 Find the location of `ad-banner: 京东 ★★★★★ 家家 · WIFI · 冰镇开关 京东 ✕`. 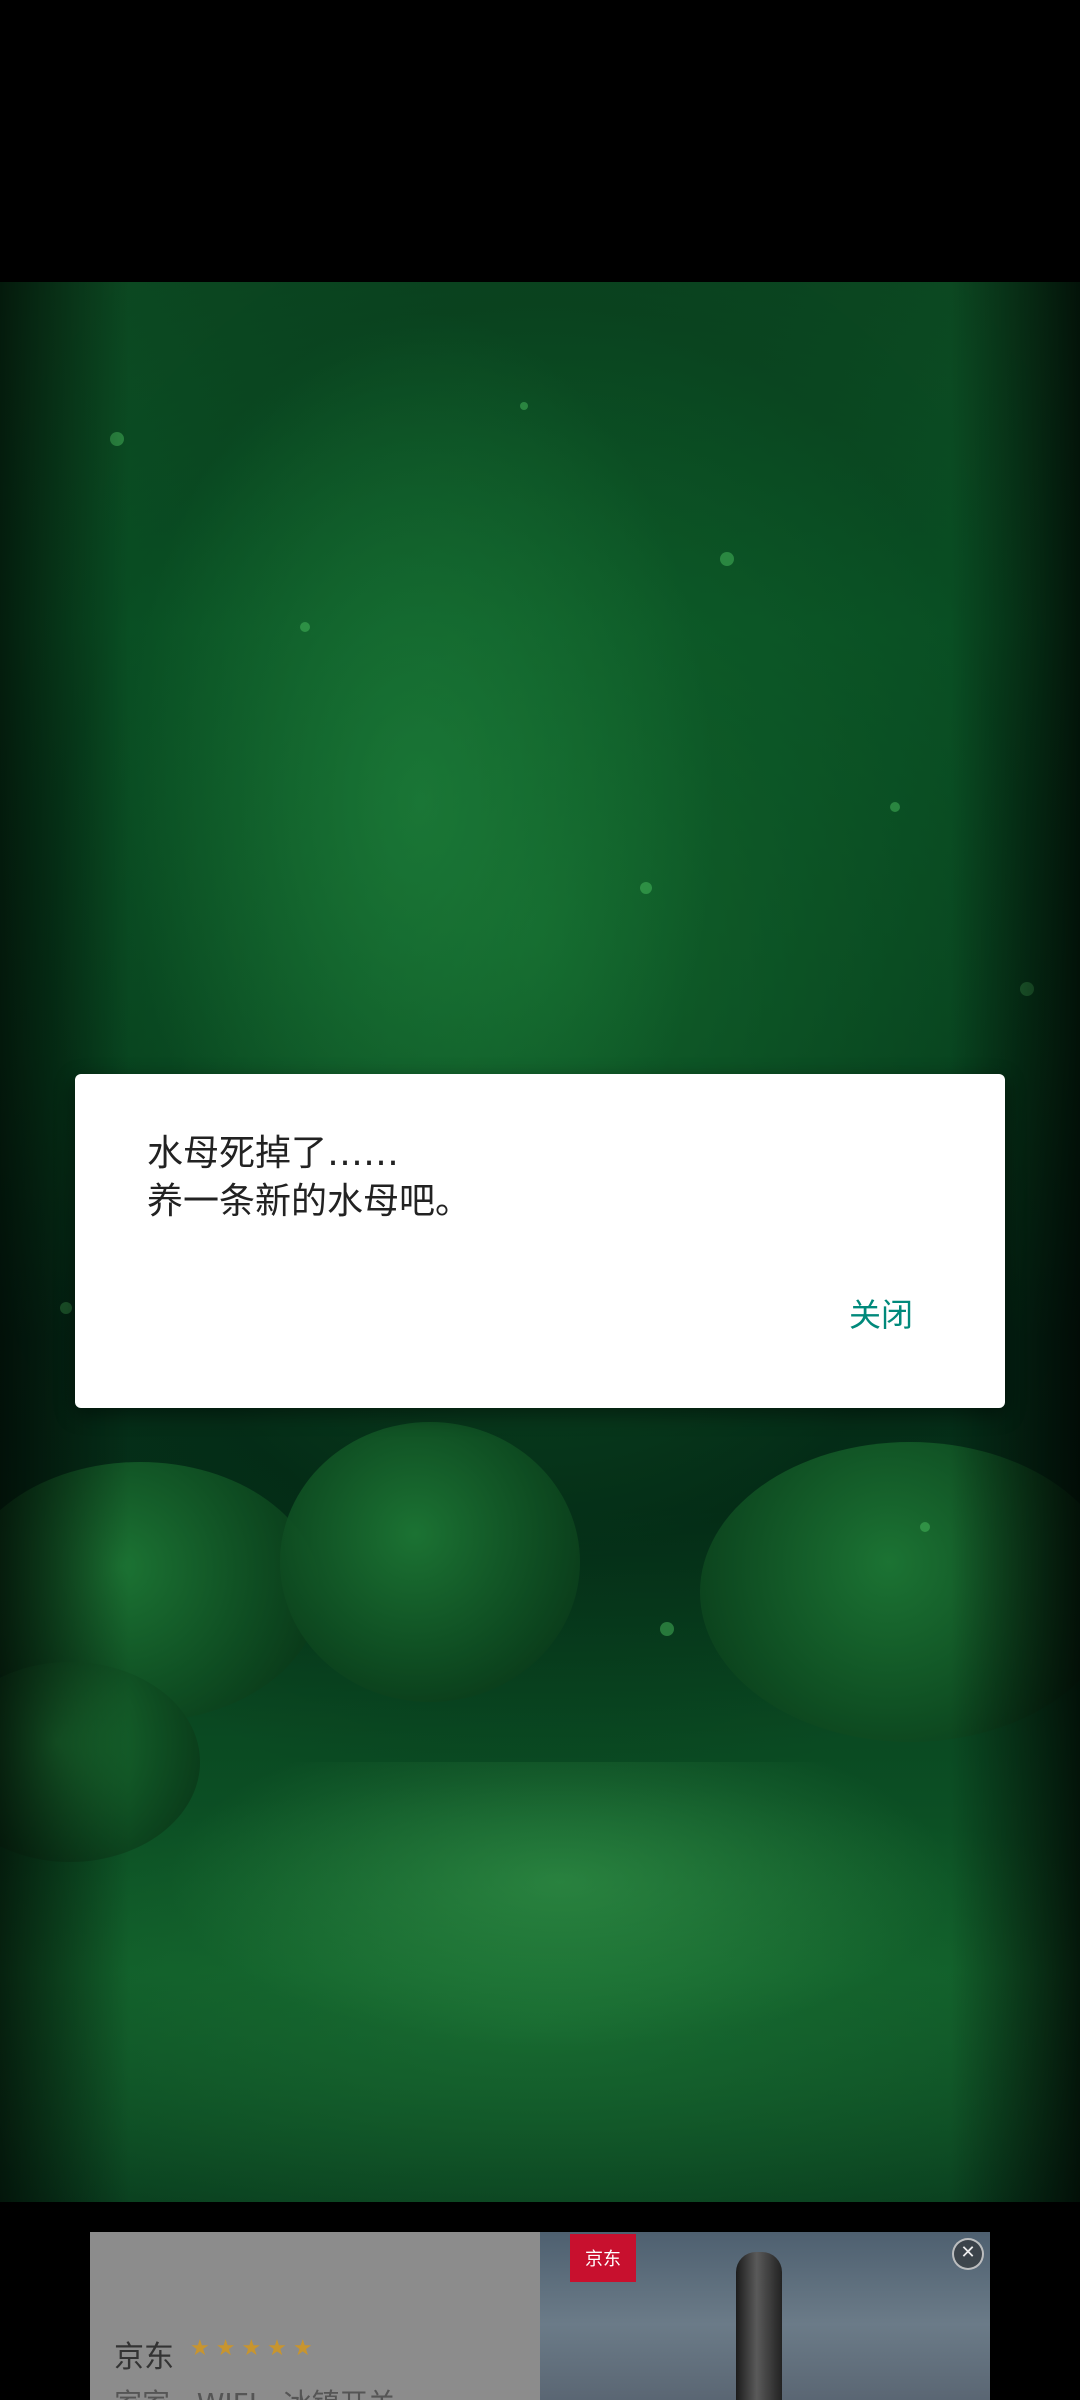

ad-banner: 京东 ★★★★★ 家家 · WIFI · 冰镇开关 京东 ✕ is located at coordinates (540, 2316).